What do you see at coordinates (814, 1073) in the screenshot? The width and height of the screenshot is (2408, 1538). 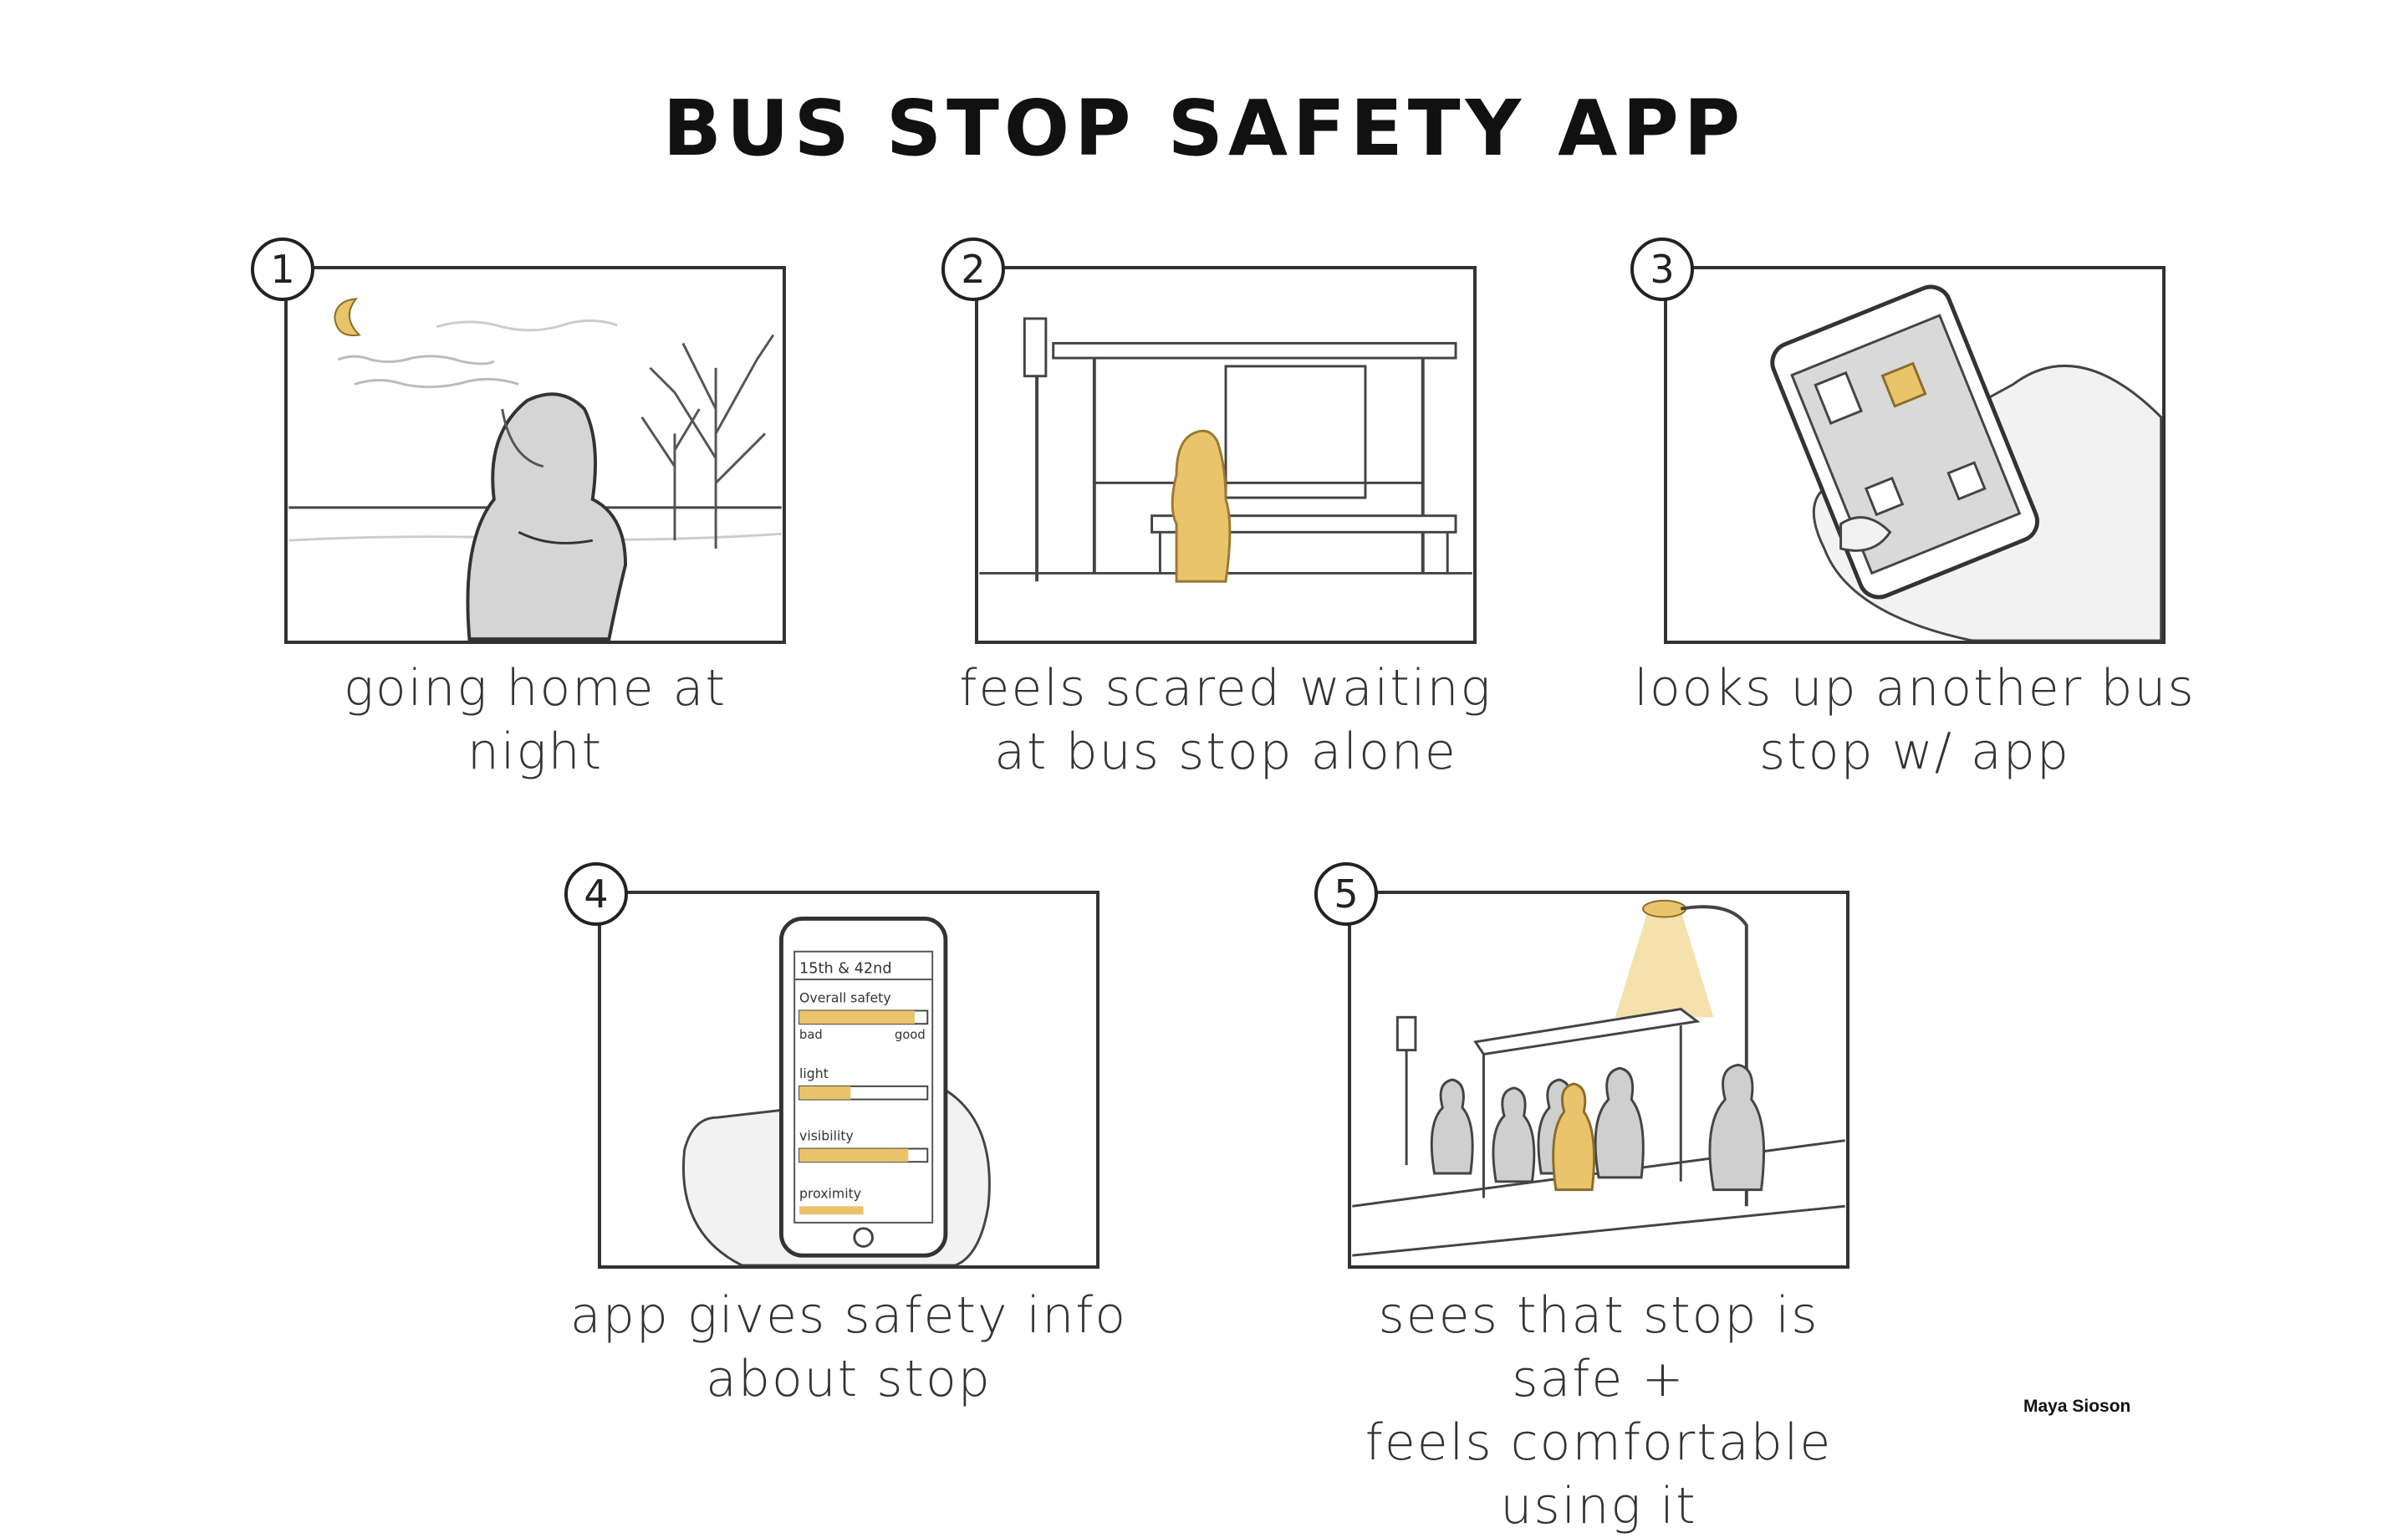 I see `metric-light-label: light` at bounding box center [814, 1073].